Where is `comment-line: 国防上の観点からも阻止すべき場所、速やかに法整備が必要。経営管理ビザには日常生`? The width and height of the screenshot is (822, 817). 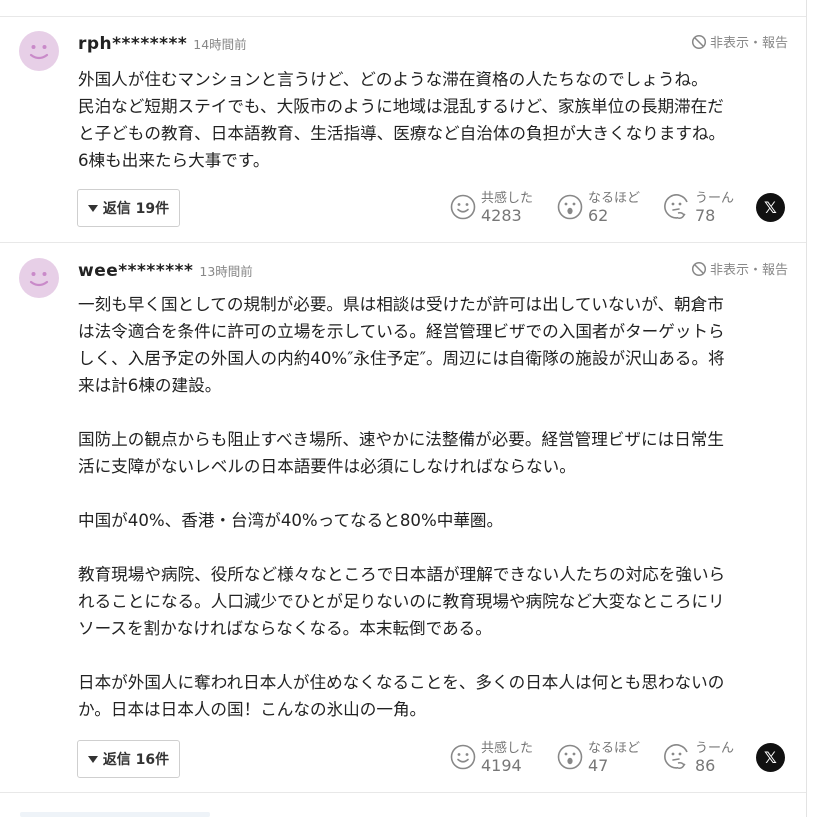 comment-line: 国防上の観点からも阻止すべき場所、速やかに法整備が必要。経営管理ビザには日常生 is located at coordinates (401, 439).